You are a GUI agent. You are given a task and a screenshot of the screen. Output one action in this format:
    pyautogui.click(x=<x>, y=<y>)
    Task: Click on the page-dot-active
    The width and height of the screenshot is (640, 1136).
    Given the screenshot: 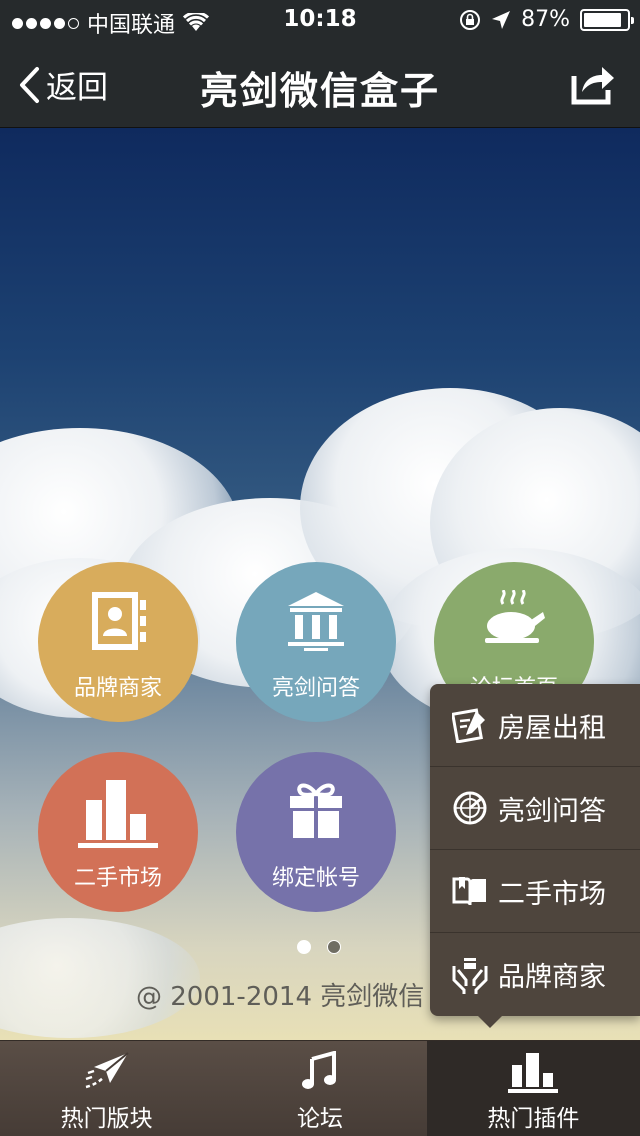 What is the action you would take?
    pyautogui.click(x=304, y=947)
    